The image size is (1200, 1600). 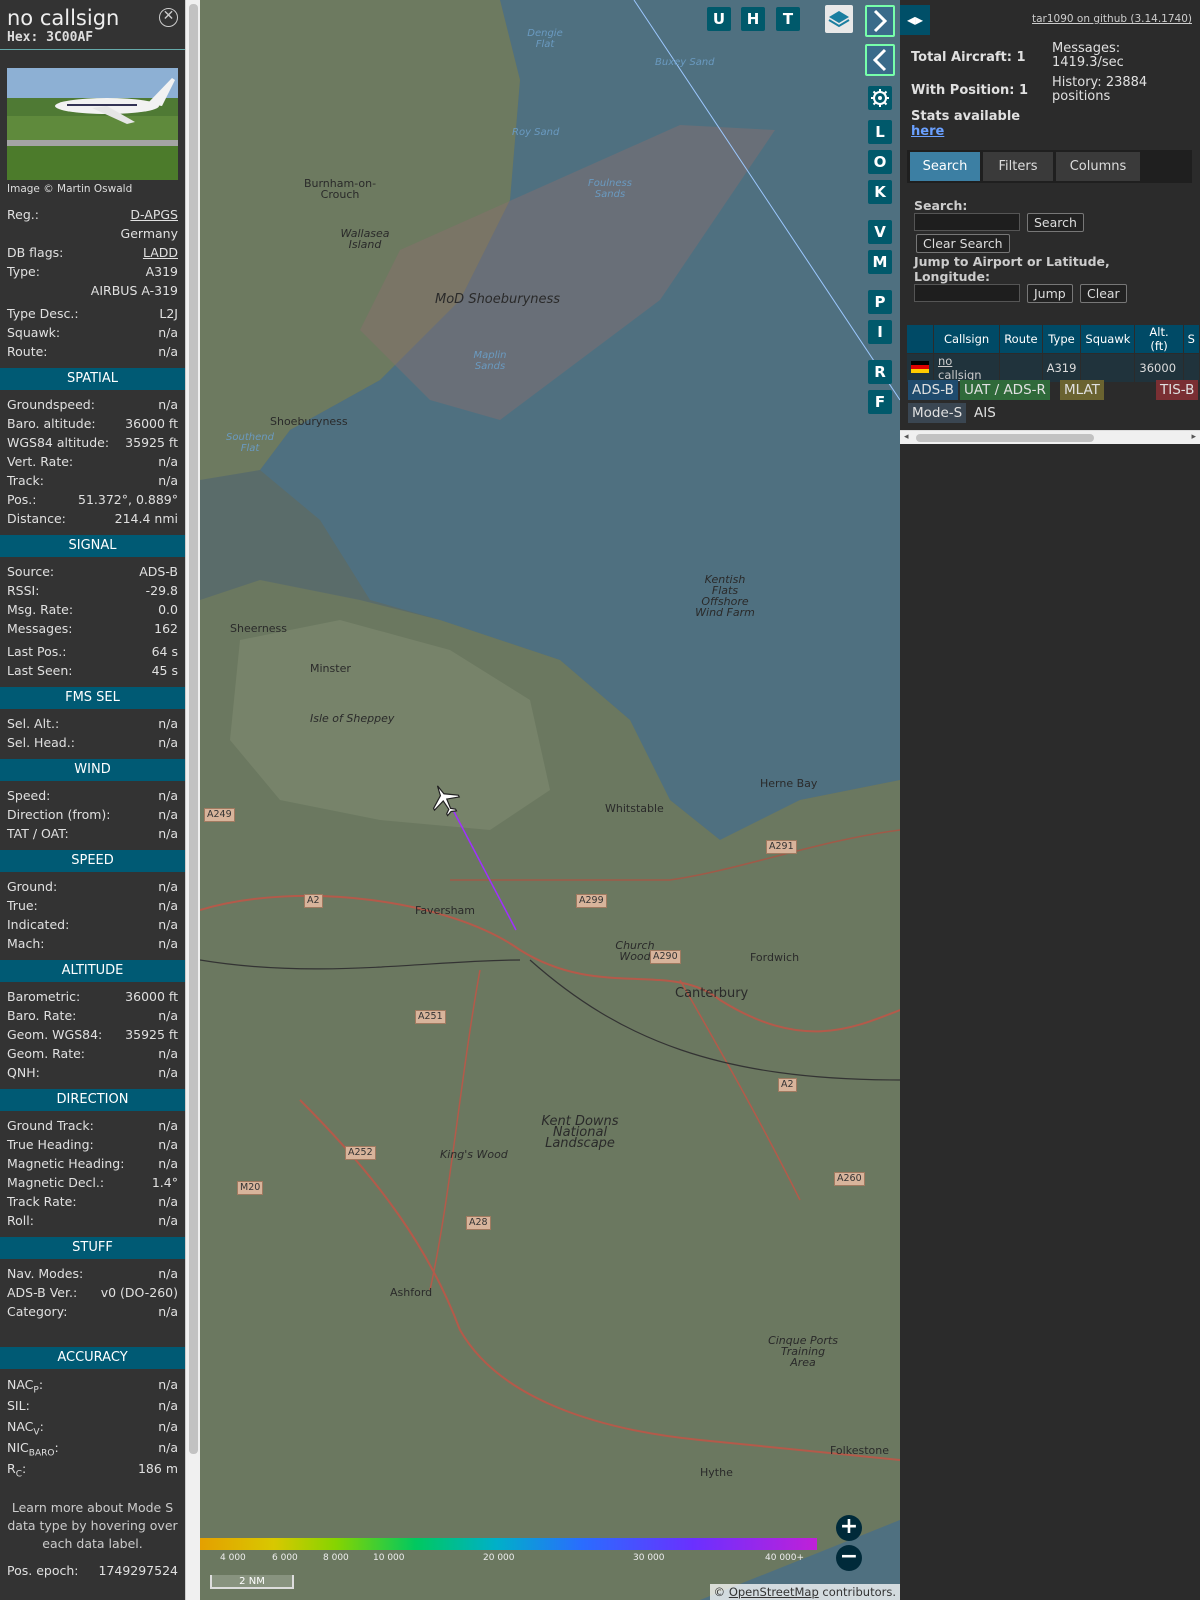 What do you see at coordinates (880, 162) in the screenshot?
I see `button-O: O` at bounding box center [880, 162].